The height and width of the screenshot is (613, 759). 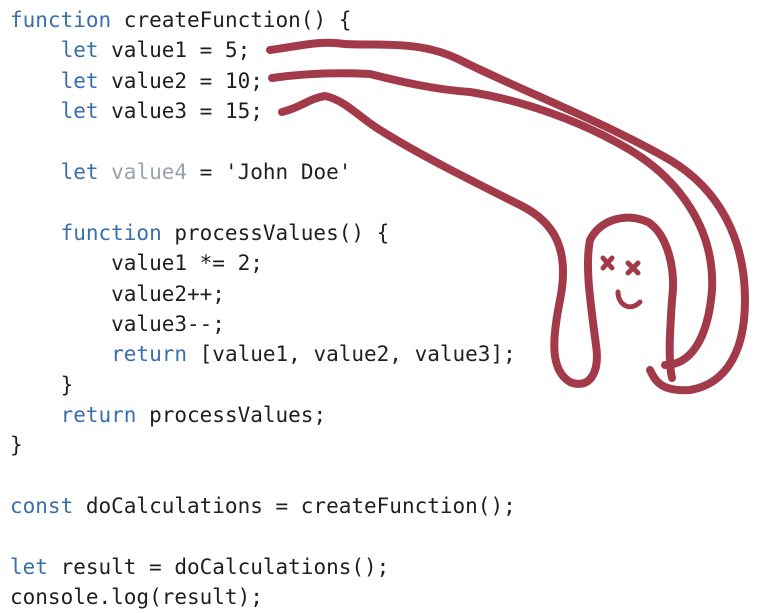 What do you see at coordinates (607, 263) in the screenshot?
I see `ghost-left-eye` at bounding box center [607, 263].